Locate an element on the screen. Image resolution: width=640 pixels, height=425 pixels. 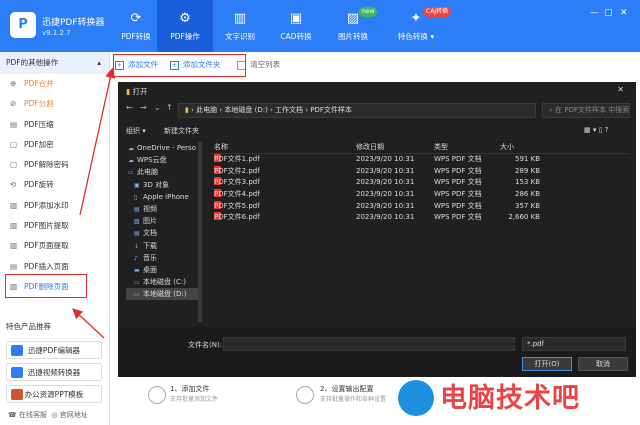
minimize-button: — is located at coordinates (594, 13).